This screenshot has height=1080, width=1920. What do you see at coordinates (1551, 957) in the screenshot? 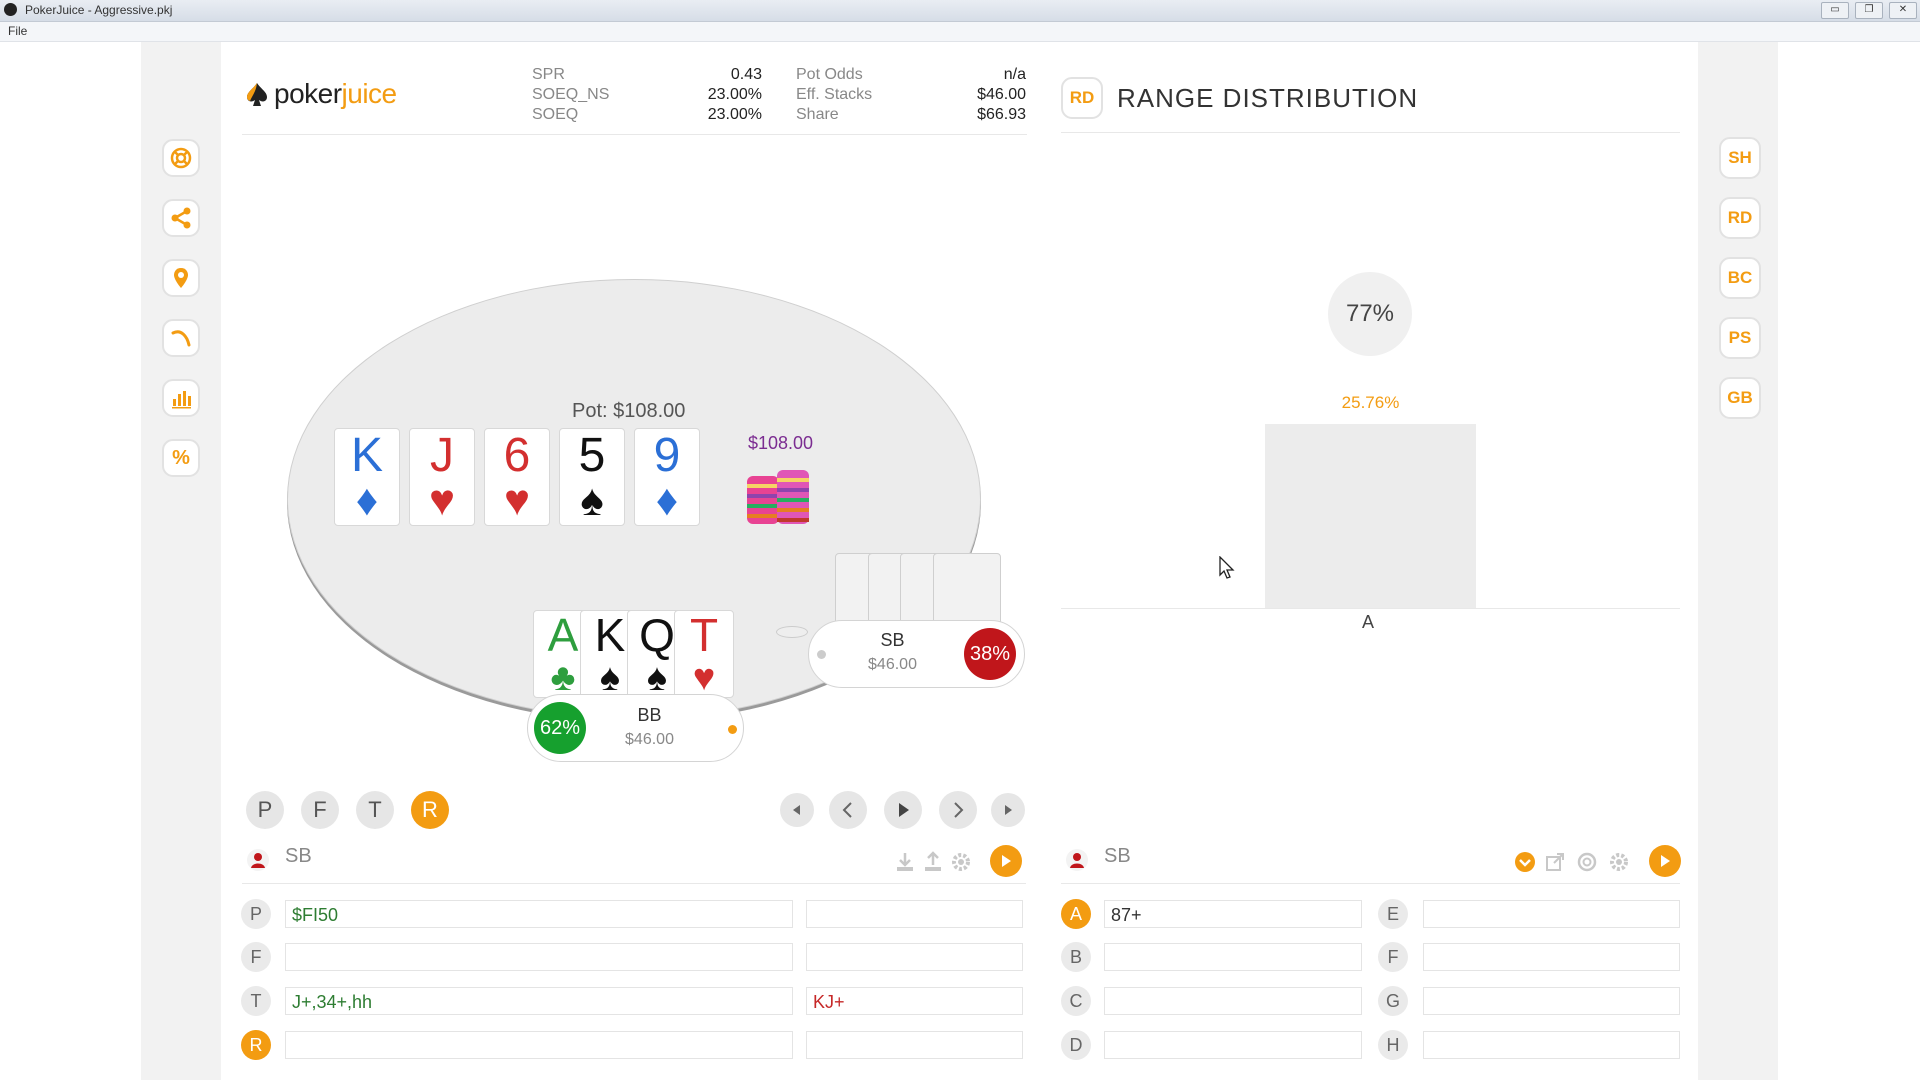
I see `group-input-f` at bounding box center [1551, 957].